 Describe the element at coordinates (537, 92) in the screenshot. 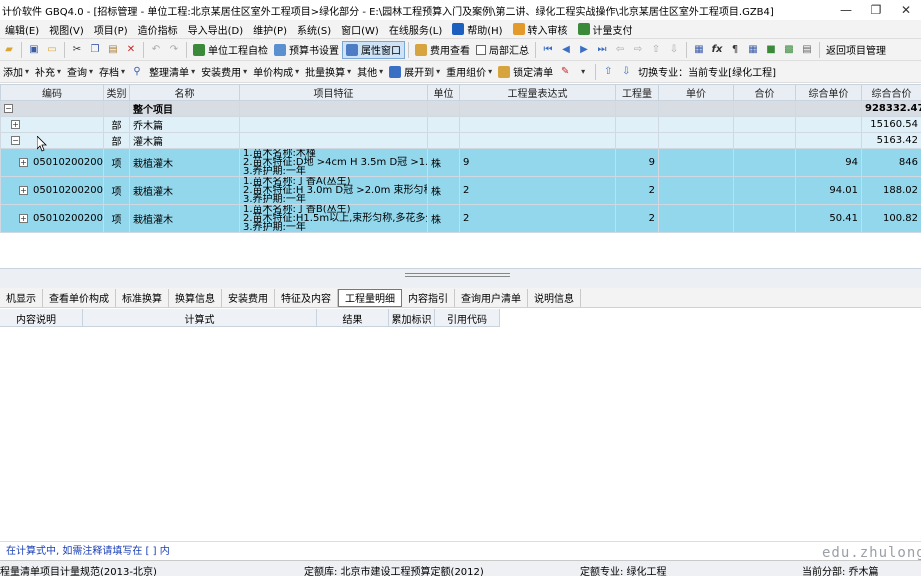

I see `grid-header-5: 工程量表达式` at that location.